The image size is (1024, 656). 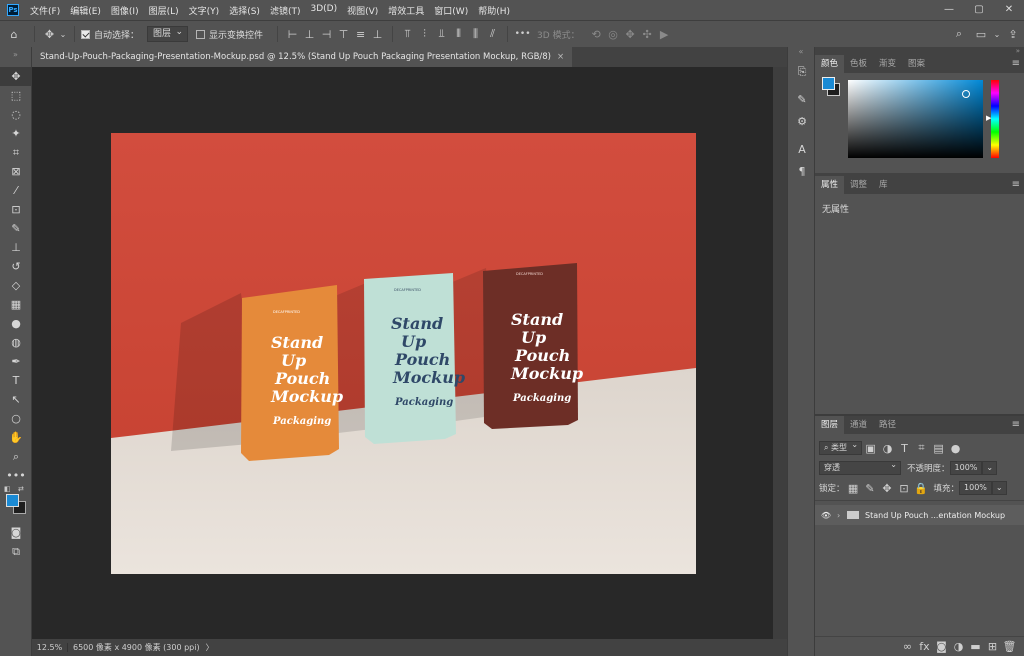 I want to click on new-layer-icon: ⊞, so click(x=992, y=646).